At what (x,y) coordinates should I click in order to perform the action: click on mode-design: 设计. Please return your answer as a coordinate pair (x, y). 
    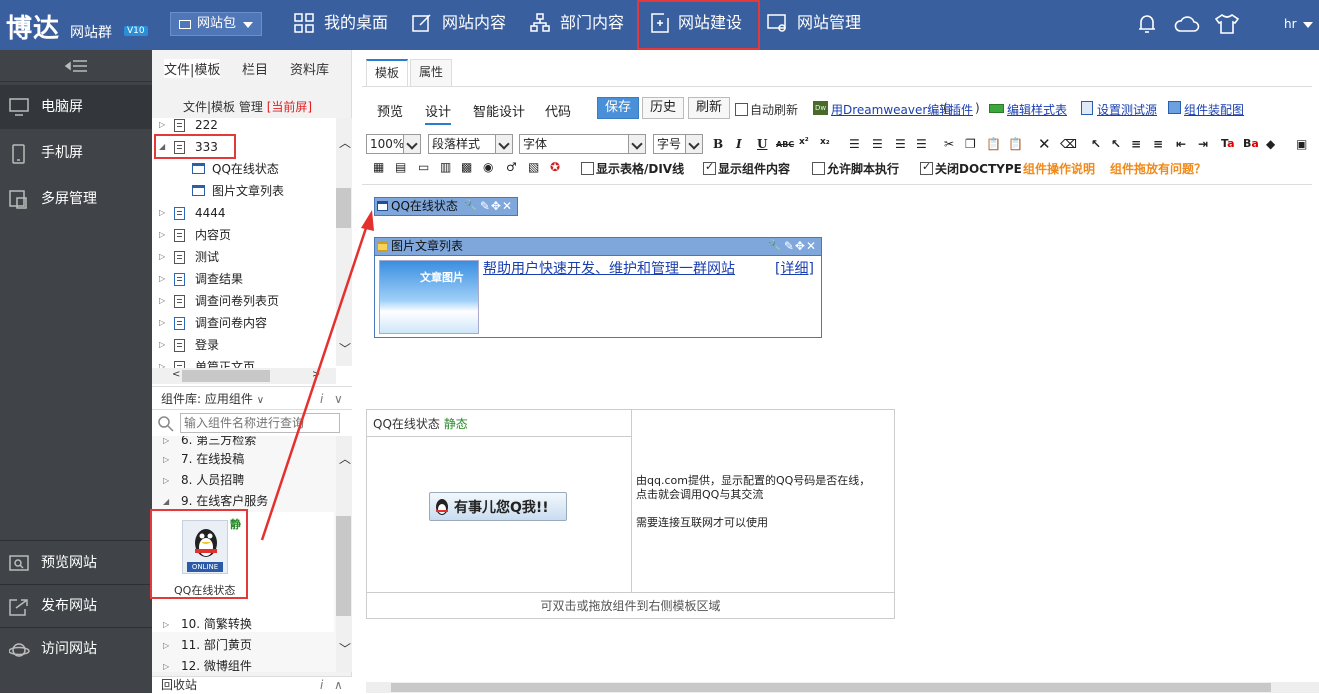
    Looking at the image, I should click on (438, 113).